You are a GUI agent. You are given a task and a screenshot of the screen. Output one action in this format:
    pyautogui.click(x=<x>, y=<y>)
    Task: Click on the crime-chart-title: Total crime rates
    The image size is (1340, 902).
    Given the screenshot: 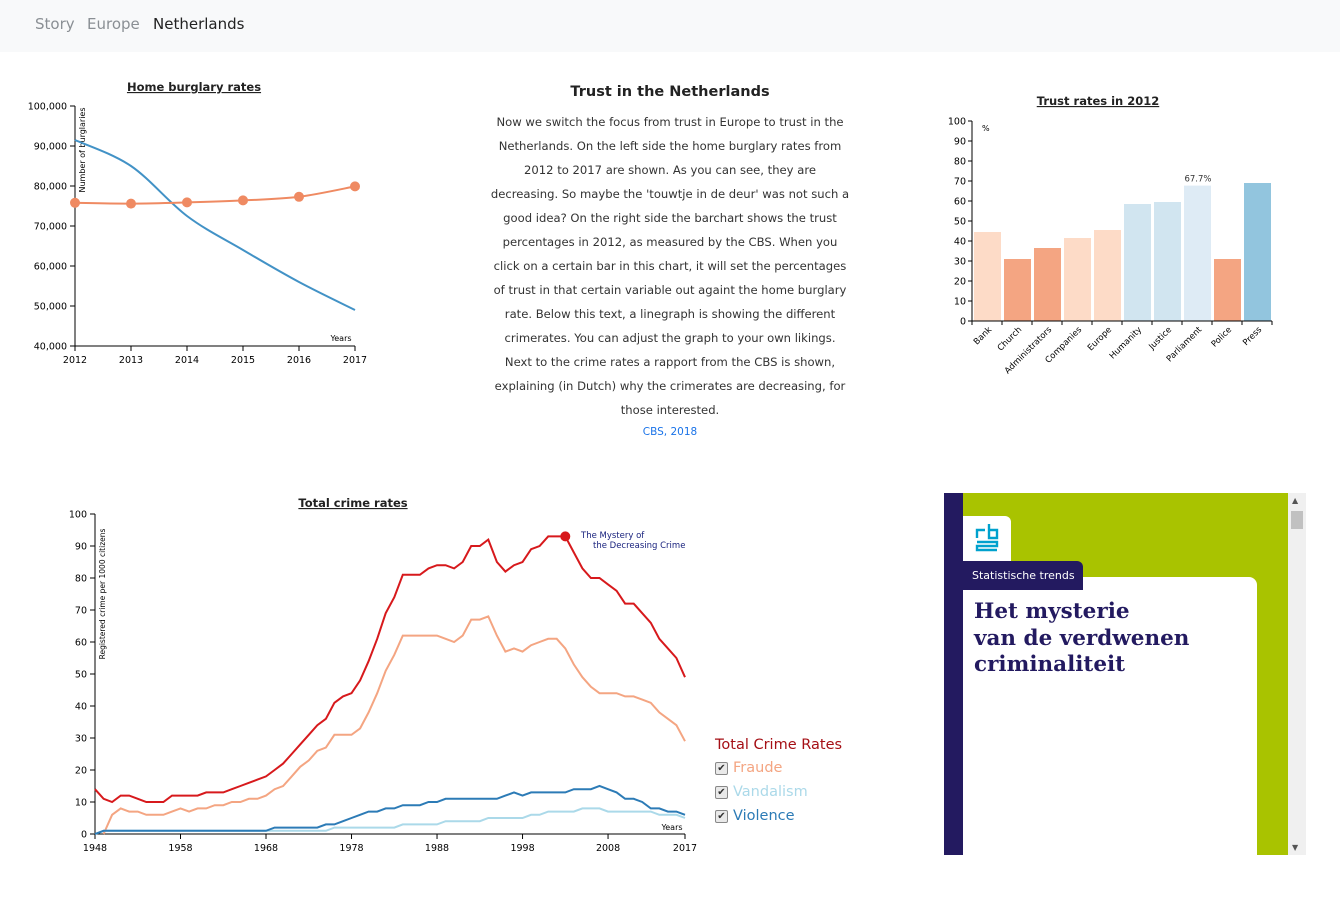 What is the action you would take?
    pyautogui.click(x=352, y=503)
    